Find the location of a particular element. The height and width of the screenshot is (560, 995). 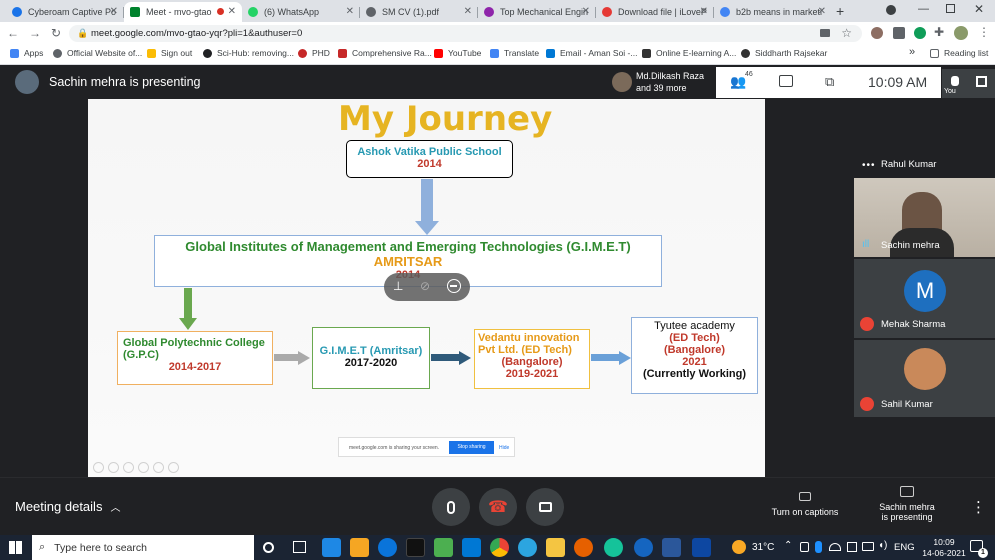

kebab-menu-icon: ⋮ is located at coordinates (984, 32).